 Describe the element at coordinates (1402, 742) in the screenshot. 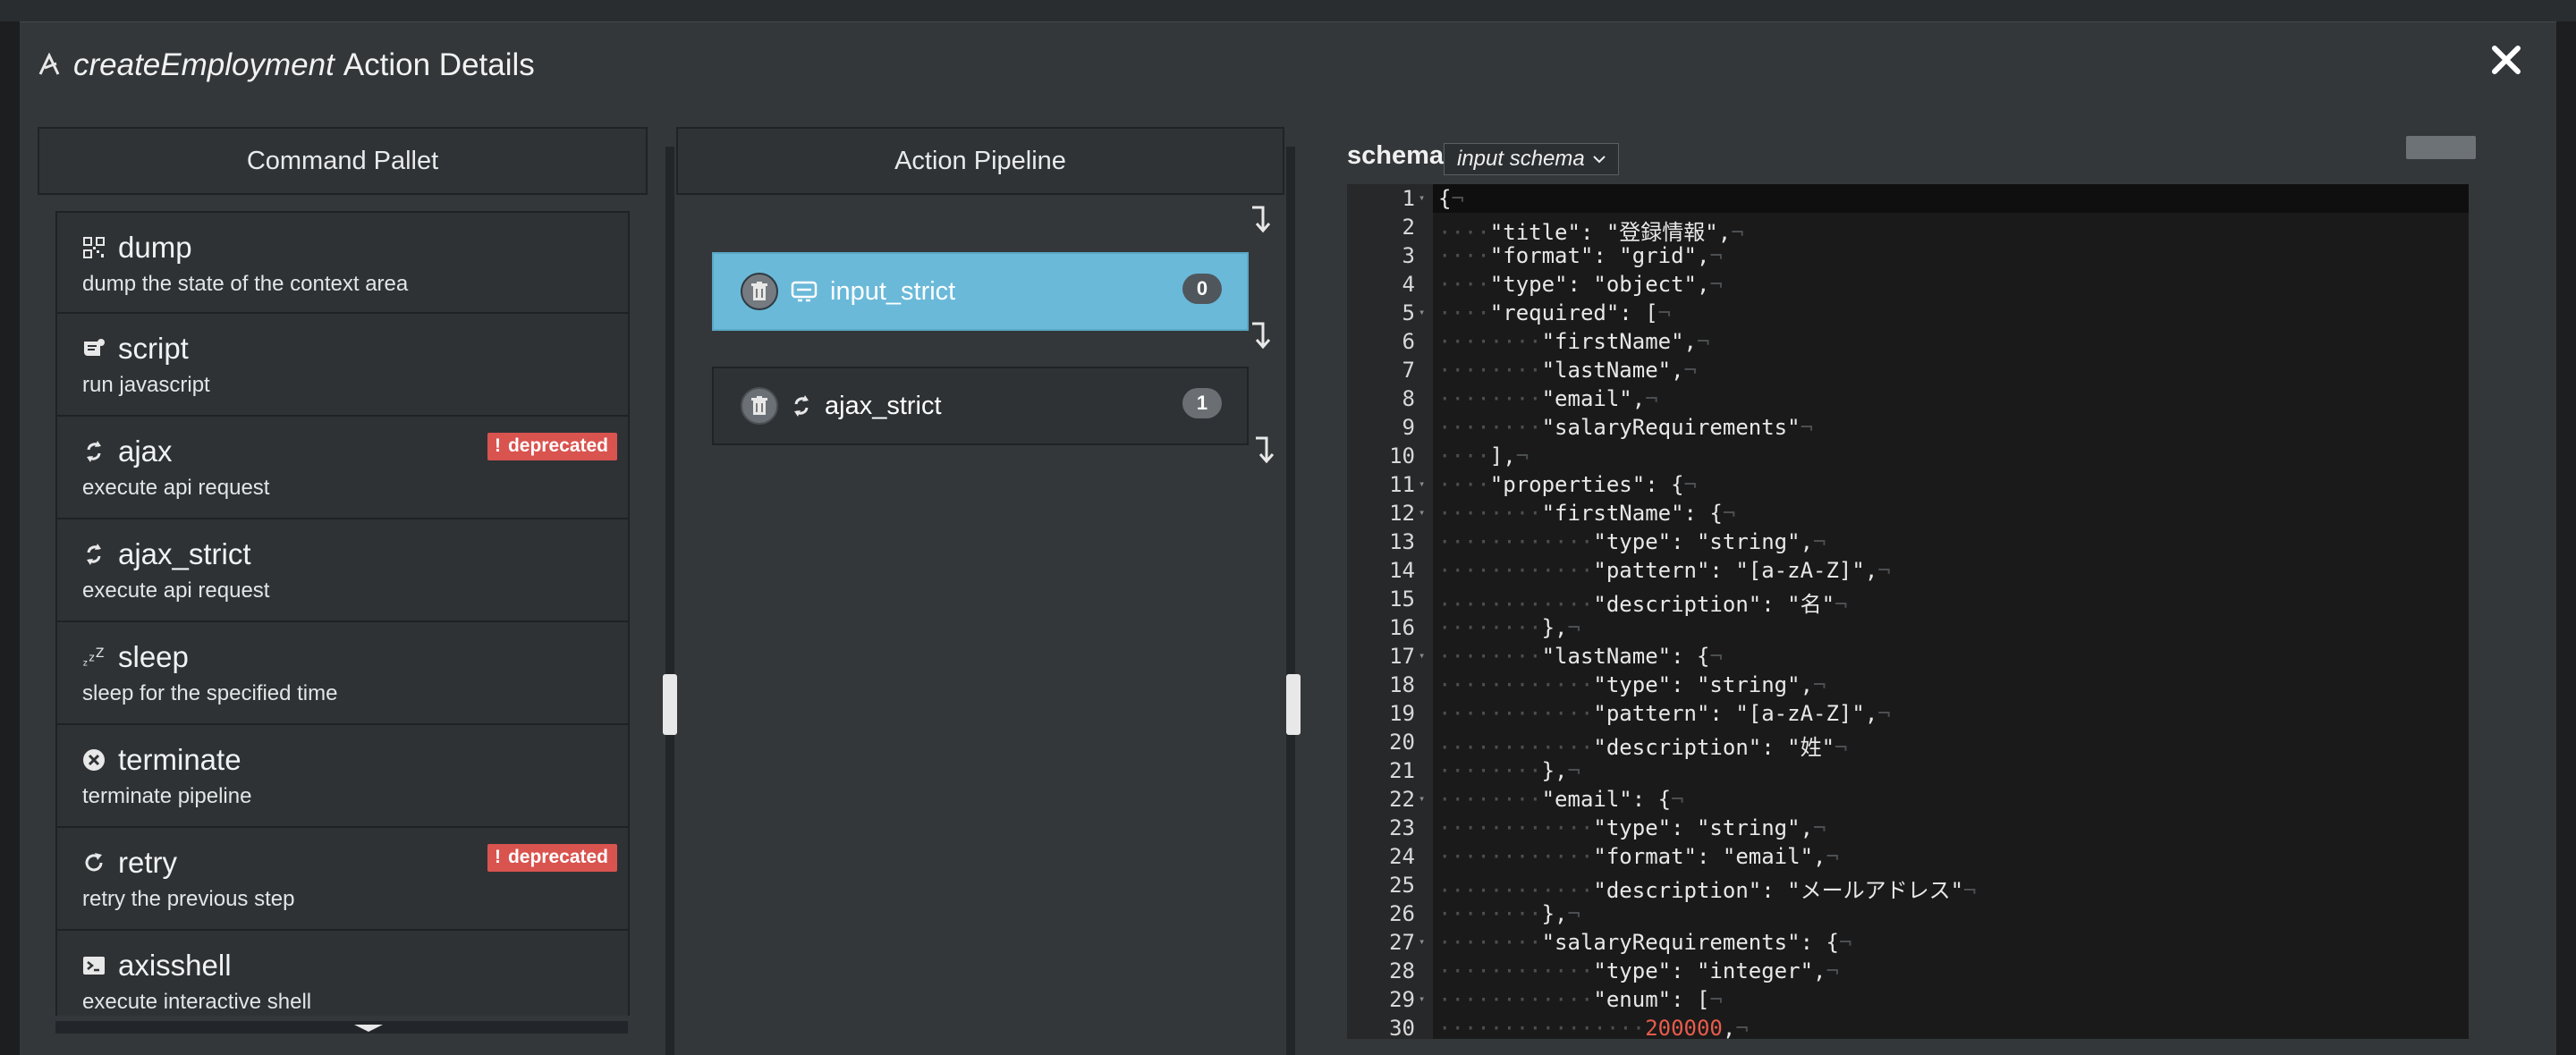

I see `line-number: 20` at that location.